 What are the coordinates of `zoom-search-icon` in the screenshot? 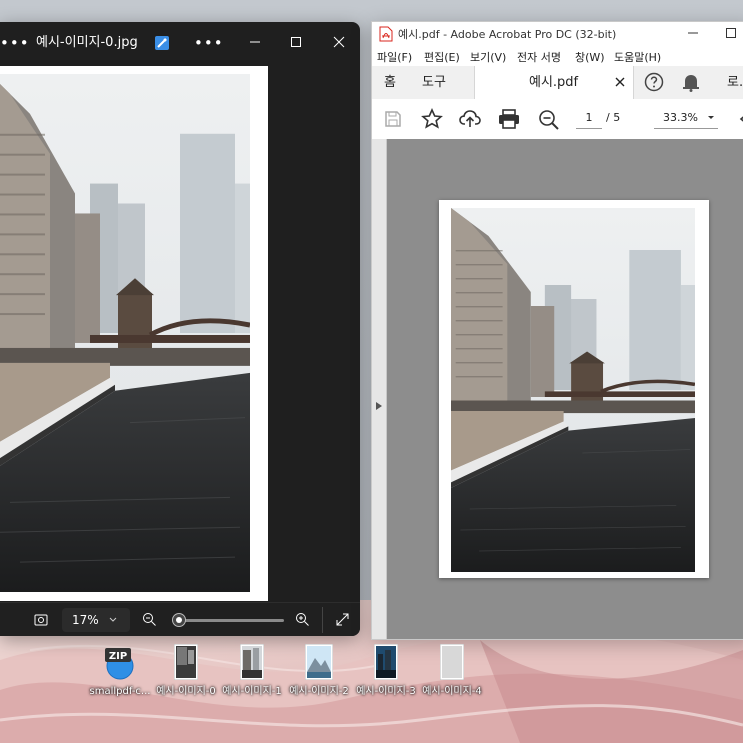 It's located at (549, 120).